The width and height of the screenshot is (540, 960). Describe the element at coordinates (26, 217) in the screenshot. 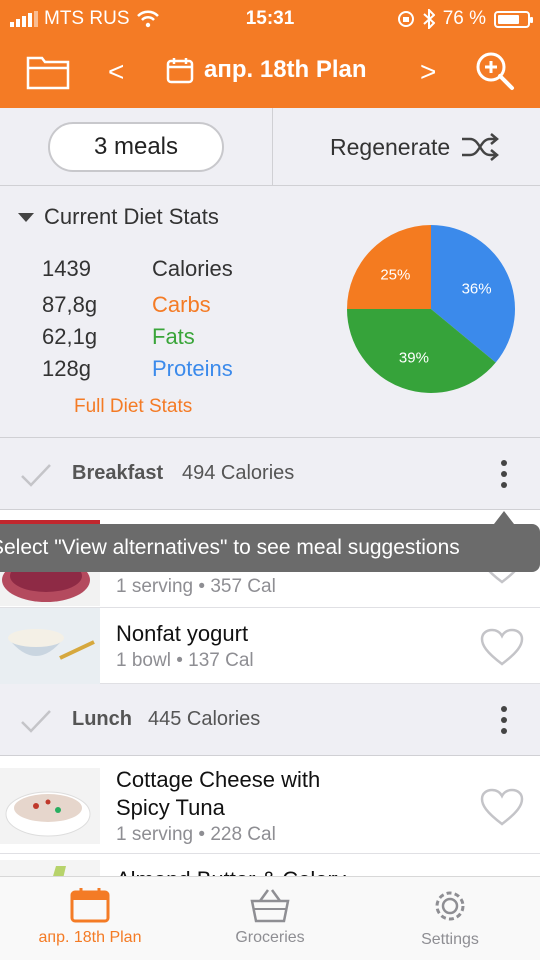

I see `collapse-triangle-icon` at that location.